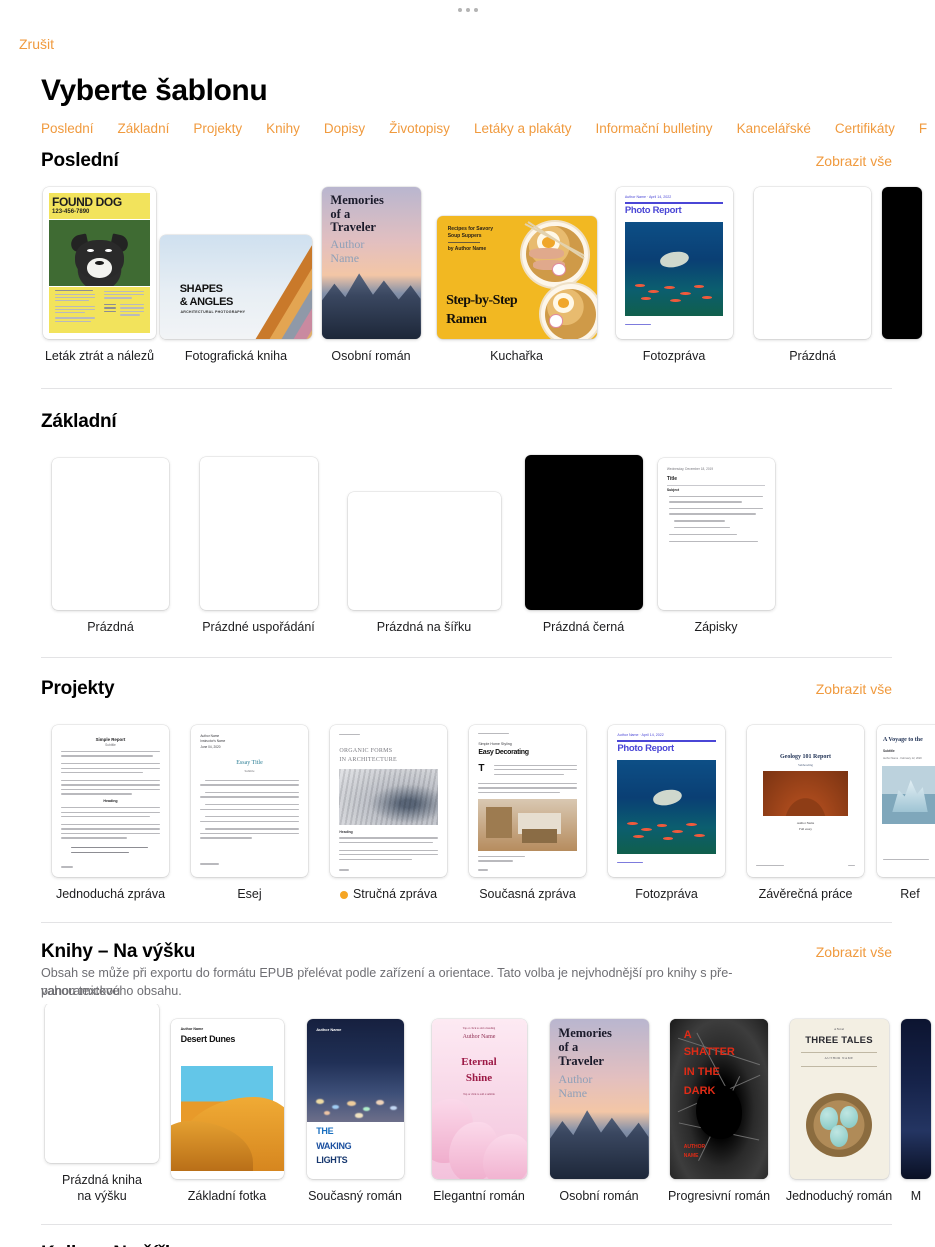 The width and height of the screenshot is (935, 1247). I want to click on thumb-meta-2: Instructor's Name, so click(213, 741).